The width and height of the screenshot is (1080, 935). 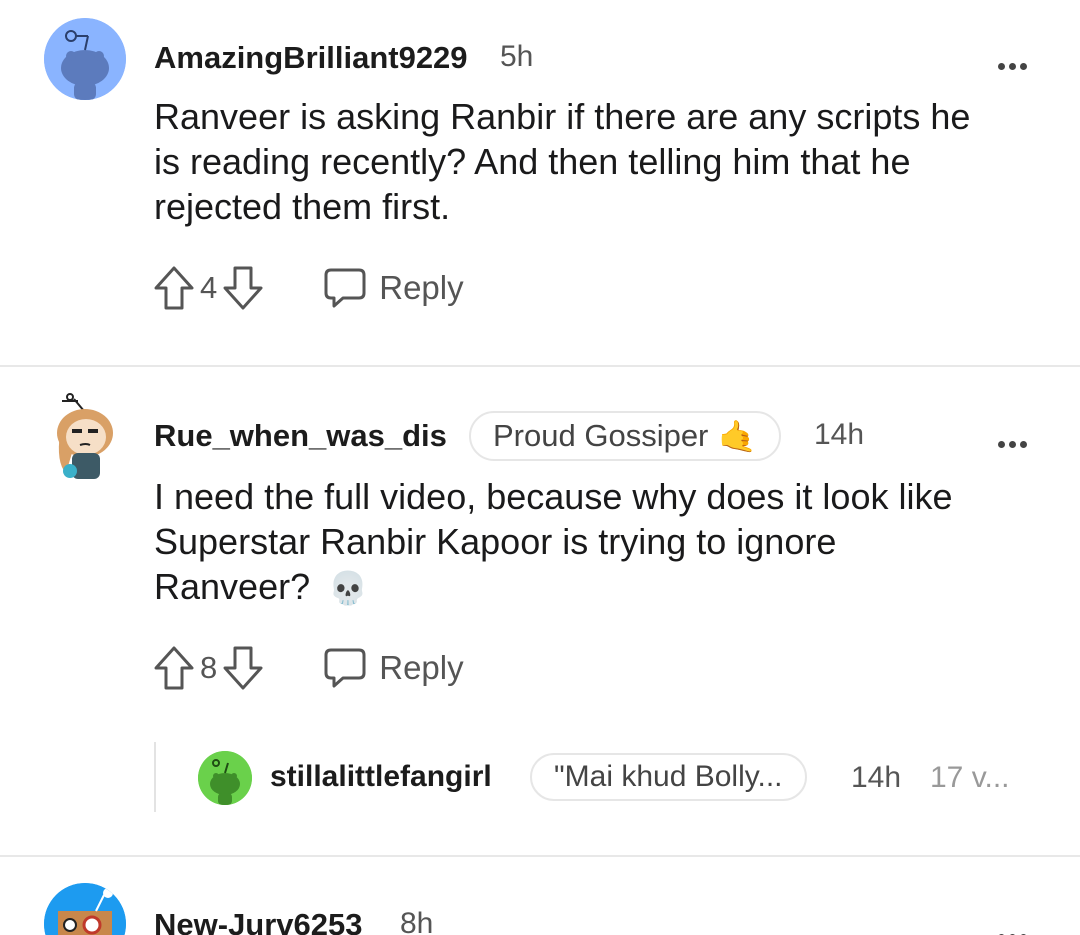 I want to click on vote-count: 4, so click(x=209, y=287).